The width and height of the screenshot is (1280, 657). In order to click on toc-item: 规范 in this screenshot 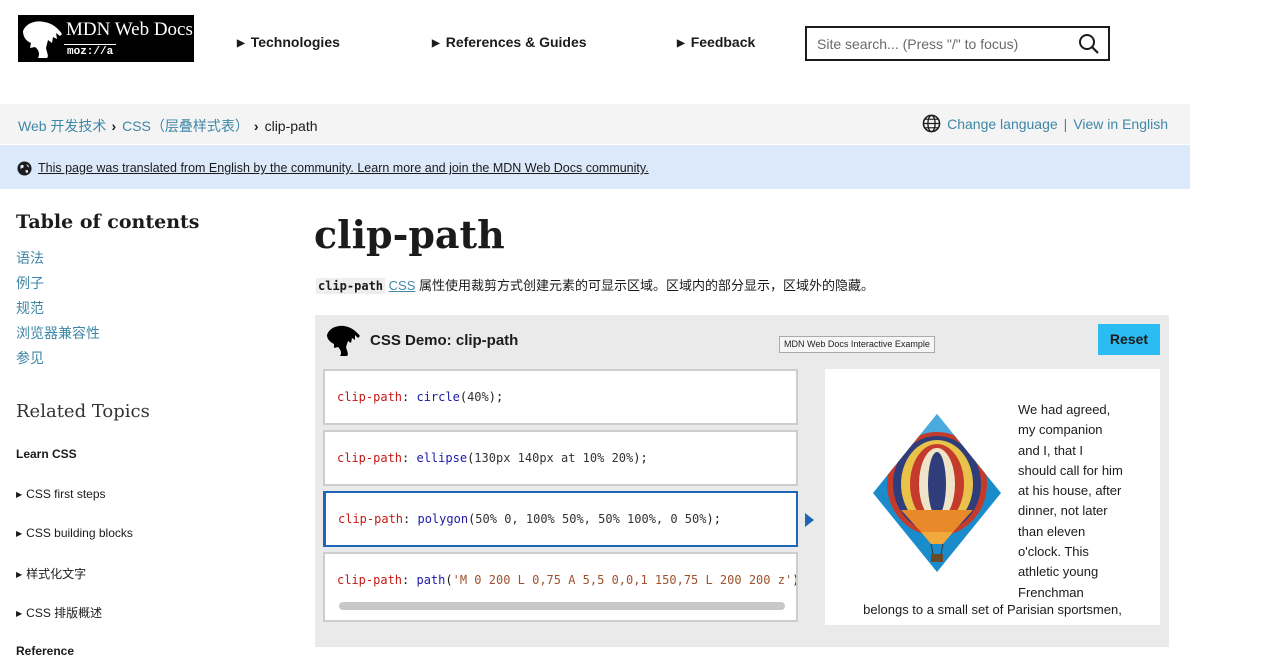, I will do `click(30, 308)`.